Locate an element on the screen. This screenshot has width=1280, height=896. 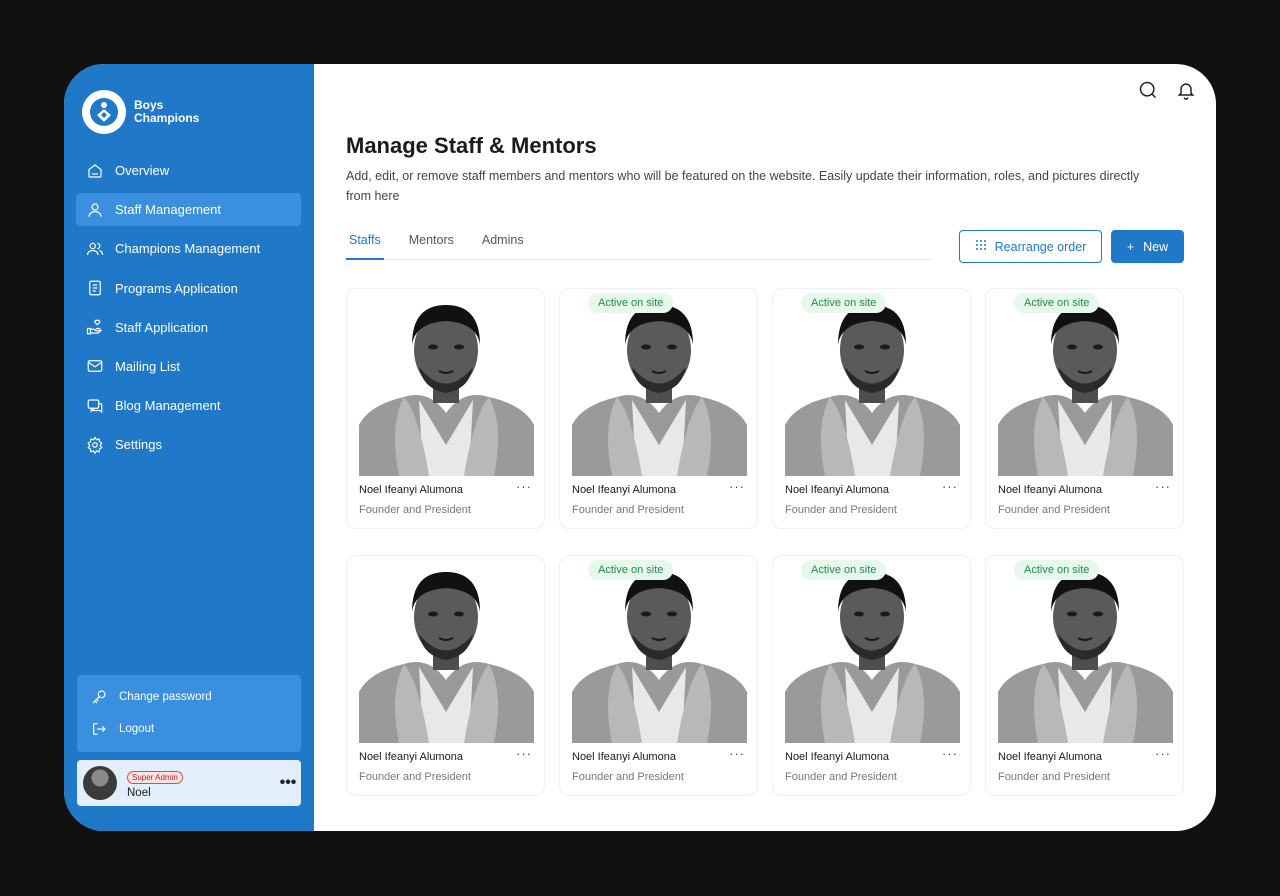
sidebar-item-programs-application: Programs Application is located at coordinates (188, 288).